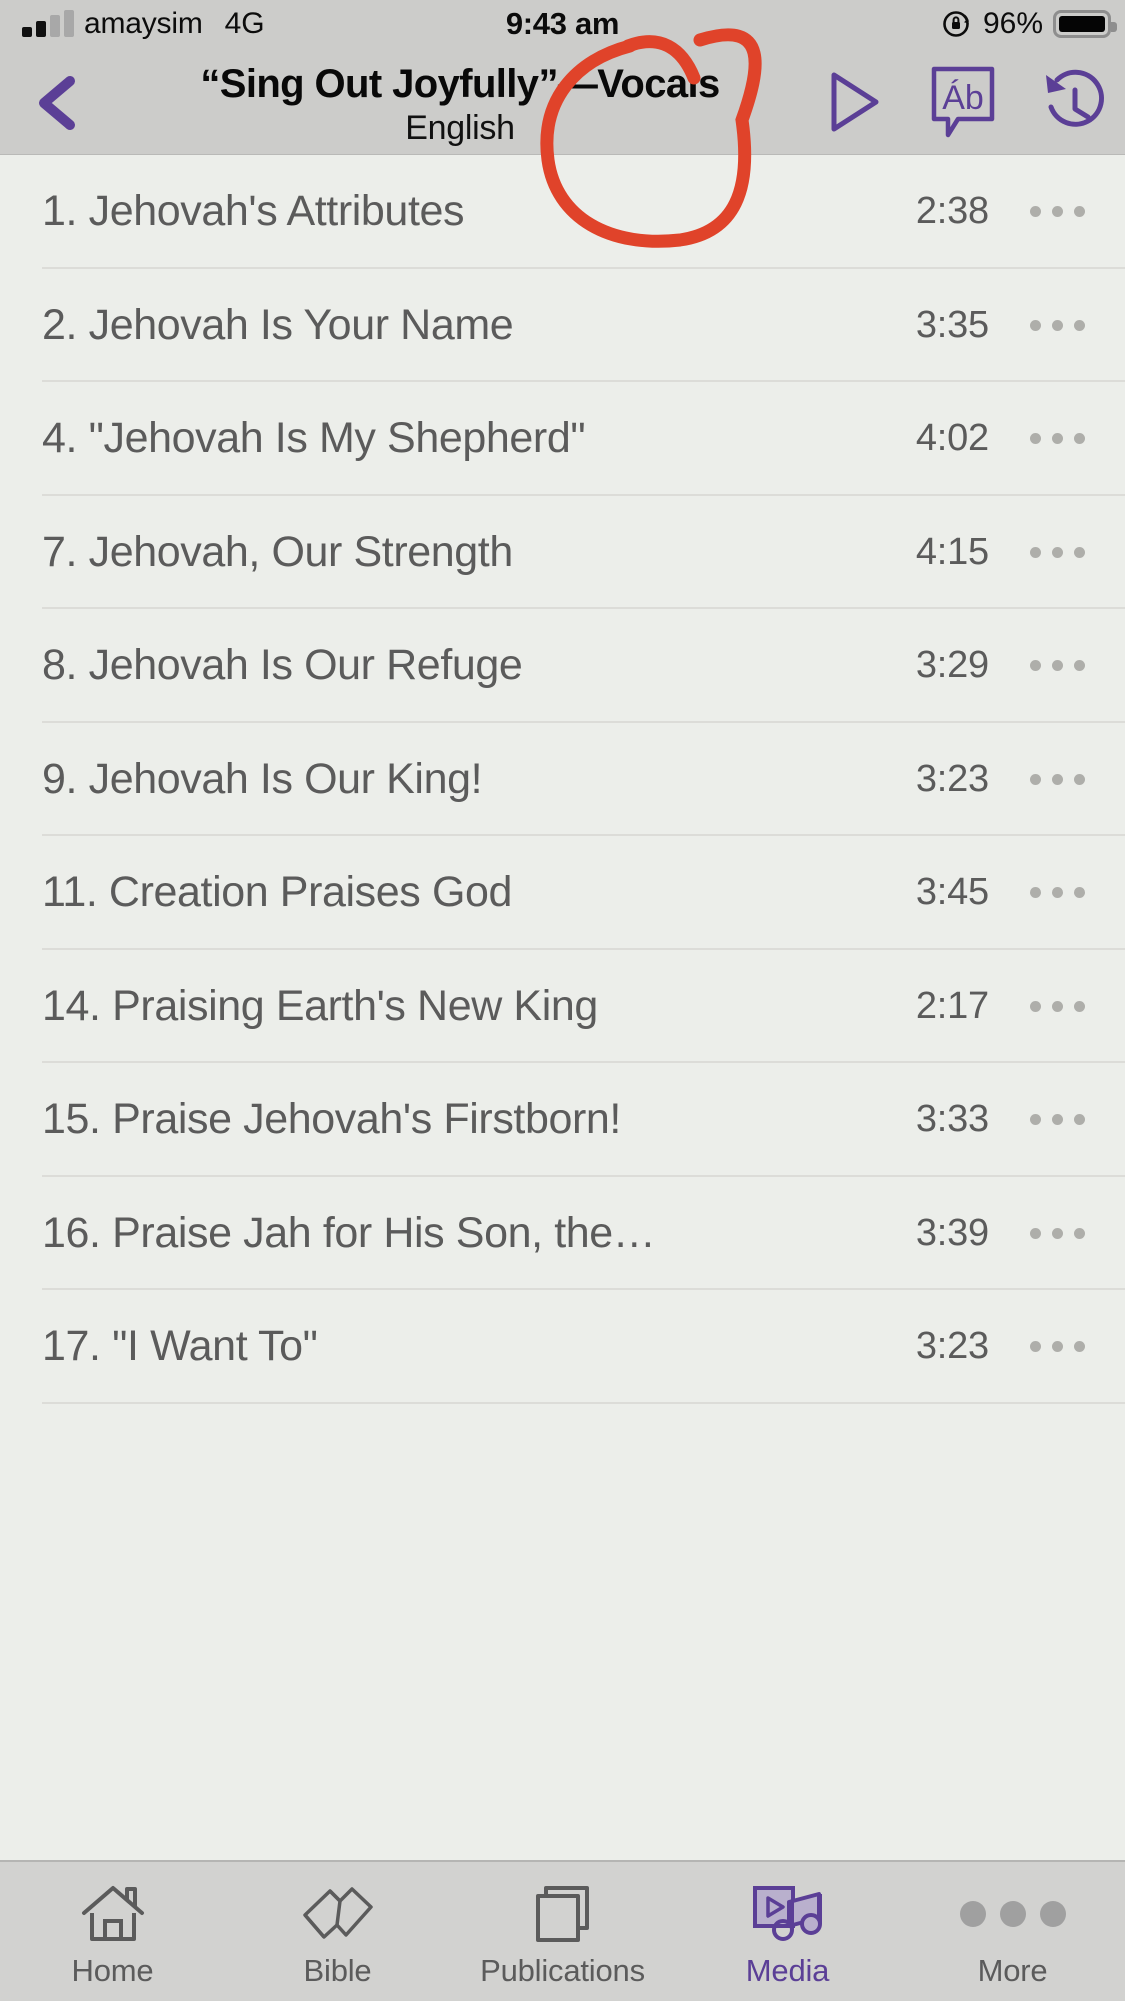 The width and height of the screenshot is (1125, 2001). I want to click on table-row: 16. Praise Jah for His Son, the… 3:39, so click(562, 1234).